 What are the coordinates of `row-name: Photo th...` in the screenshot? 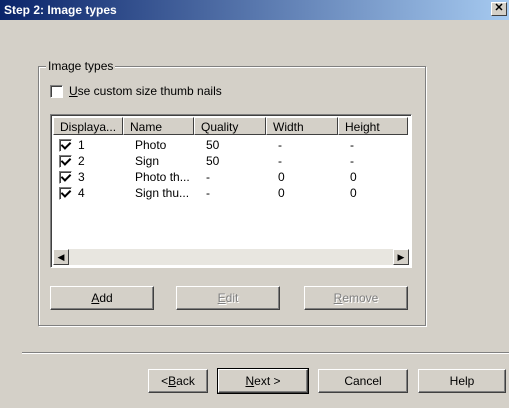 It's located at (162, 177).